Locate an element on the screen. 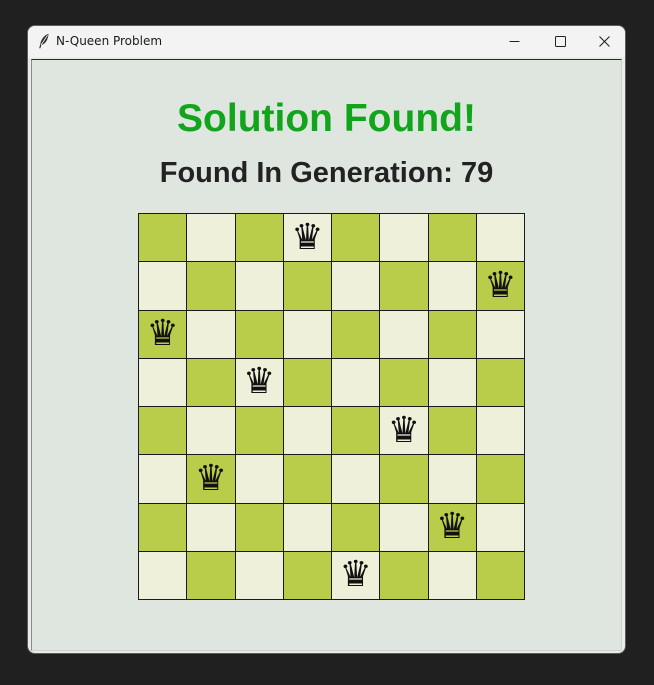 This screenshot has width=654, height=685. close-button is located at coordinates (603, 41).